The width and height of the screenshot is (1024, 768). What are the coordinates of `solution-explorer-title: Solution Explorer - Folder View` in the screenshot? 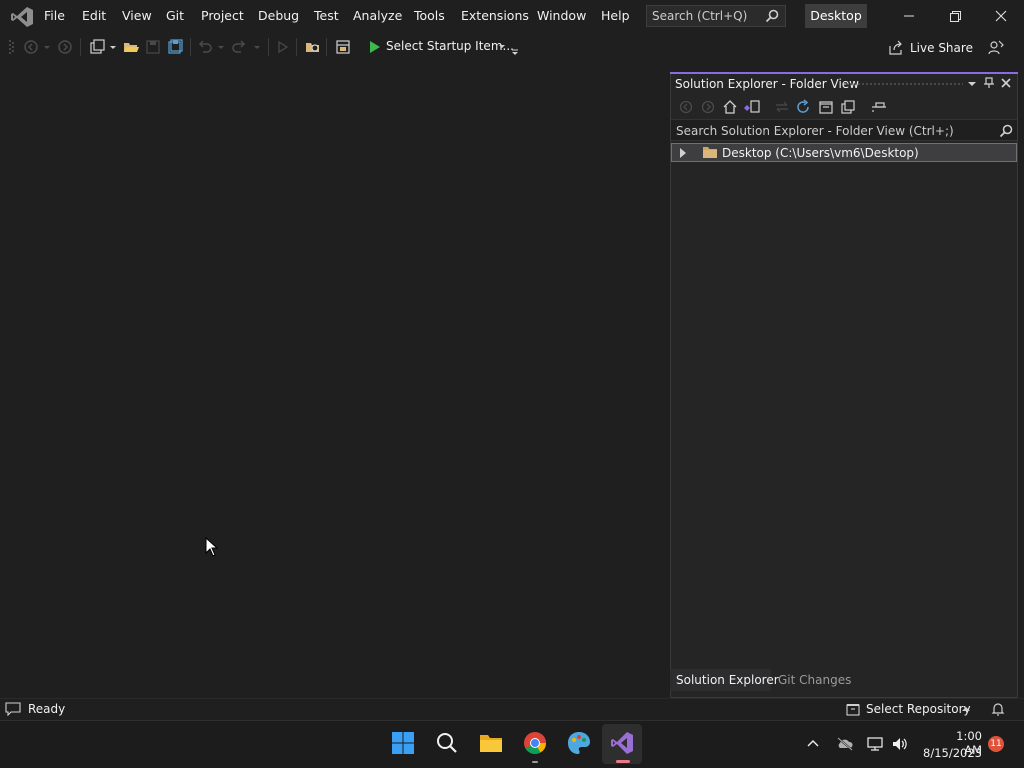 It's located at (767, 84).